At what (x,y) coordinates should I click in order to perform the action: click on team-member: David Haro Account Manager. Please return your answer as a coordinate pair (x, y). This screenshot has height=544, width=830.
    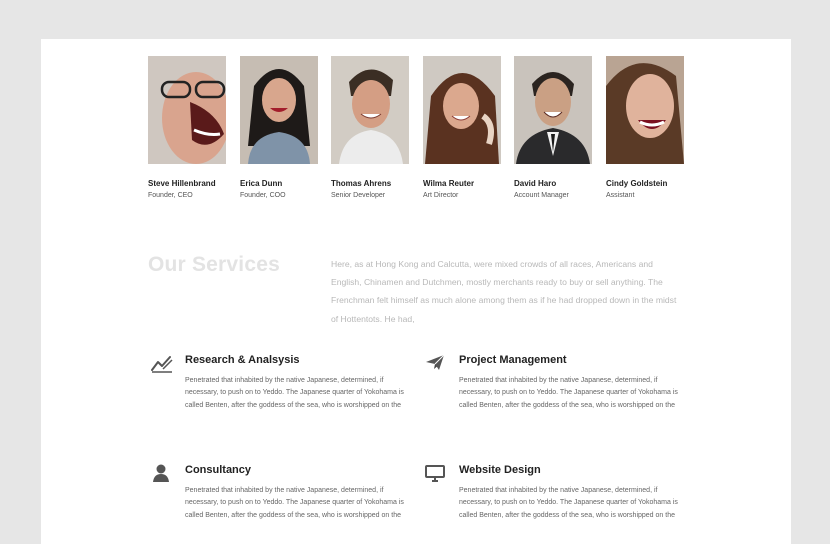
    Looking at the image, I should click on (553, 127).